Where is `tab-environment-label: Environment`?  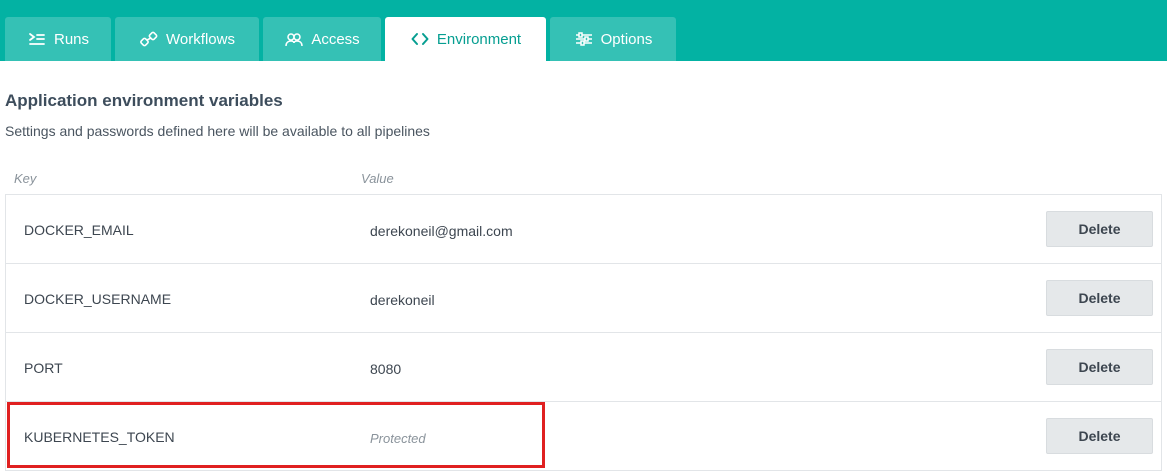 tab-environment-label: Environment is located at coordinates (479, 39).